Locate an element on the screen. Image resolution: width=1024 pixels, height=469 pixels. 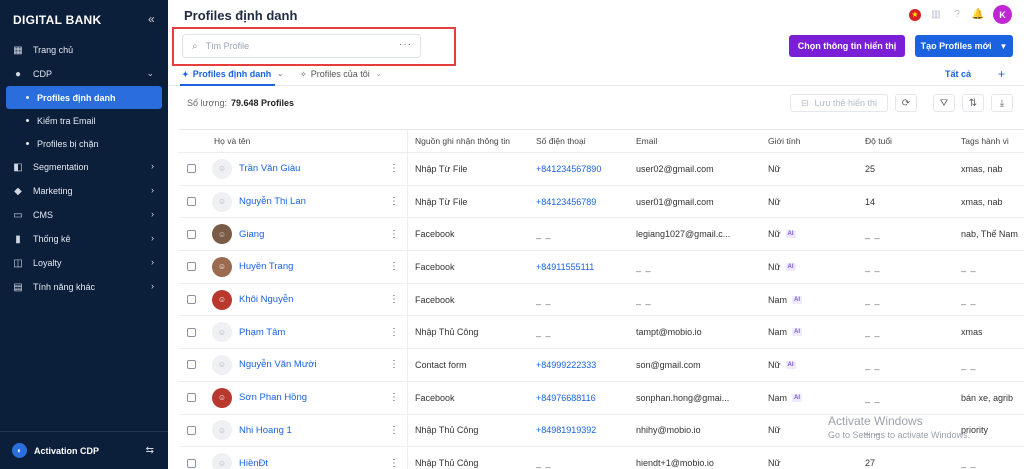
phone-cell: +84976688116 is located at coordinates (566, 398).